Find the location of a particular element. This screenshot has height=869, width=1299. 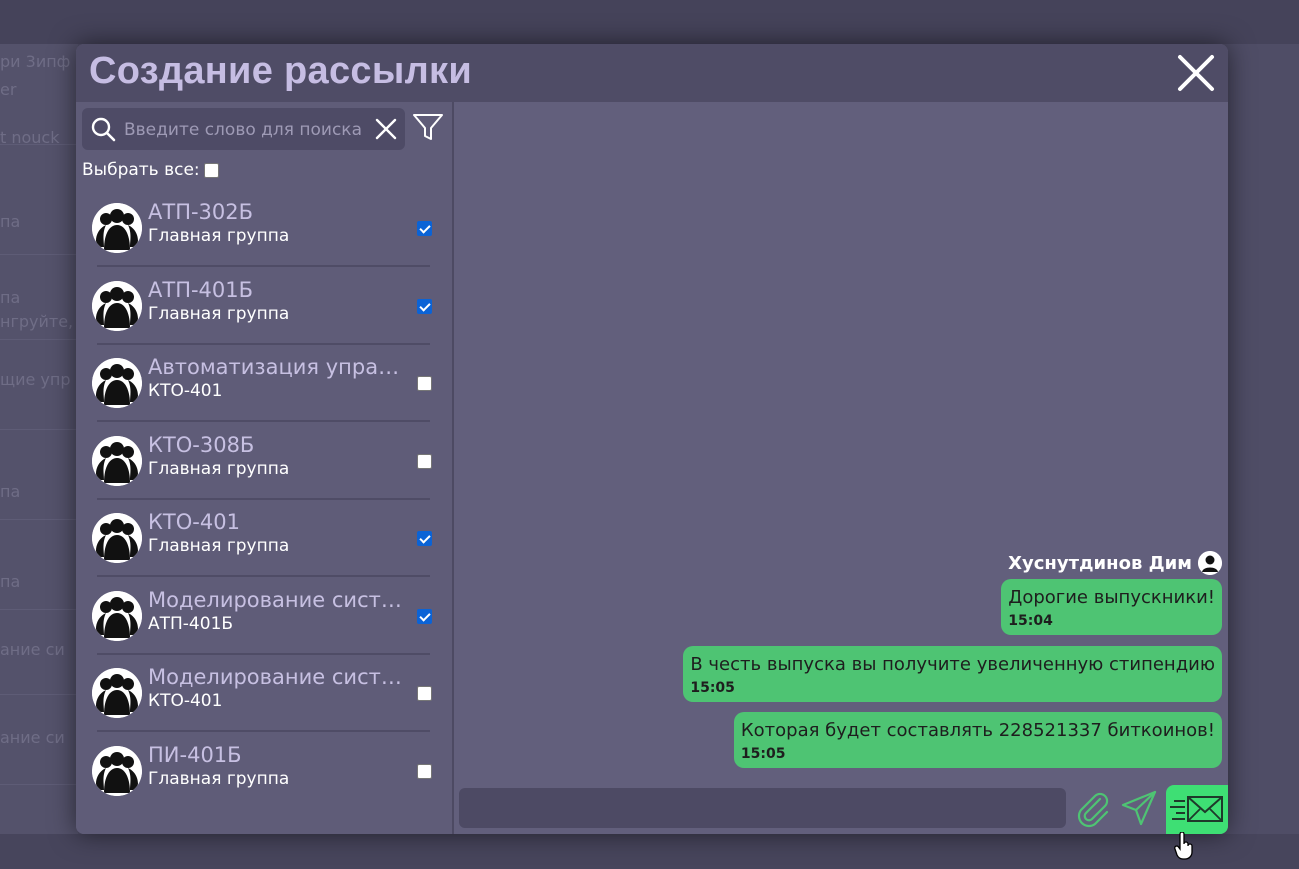

close-icon is located at coordinates (1196, 73).